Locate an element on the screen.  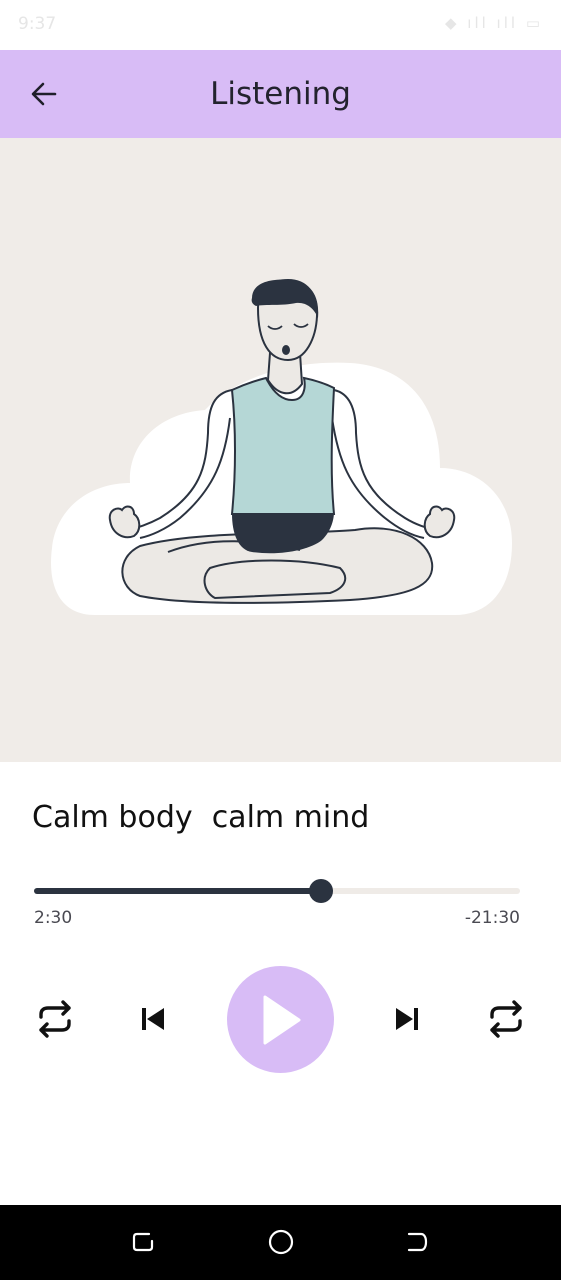
seek-bar-thumb is located at coordinates (320, 891).